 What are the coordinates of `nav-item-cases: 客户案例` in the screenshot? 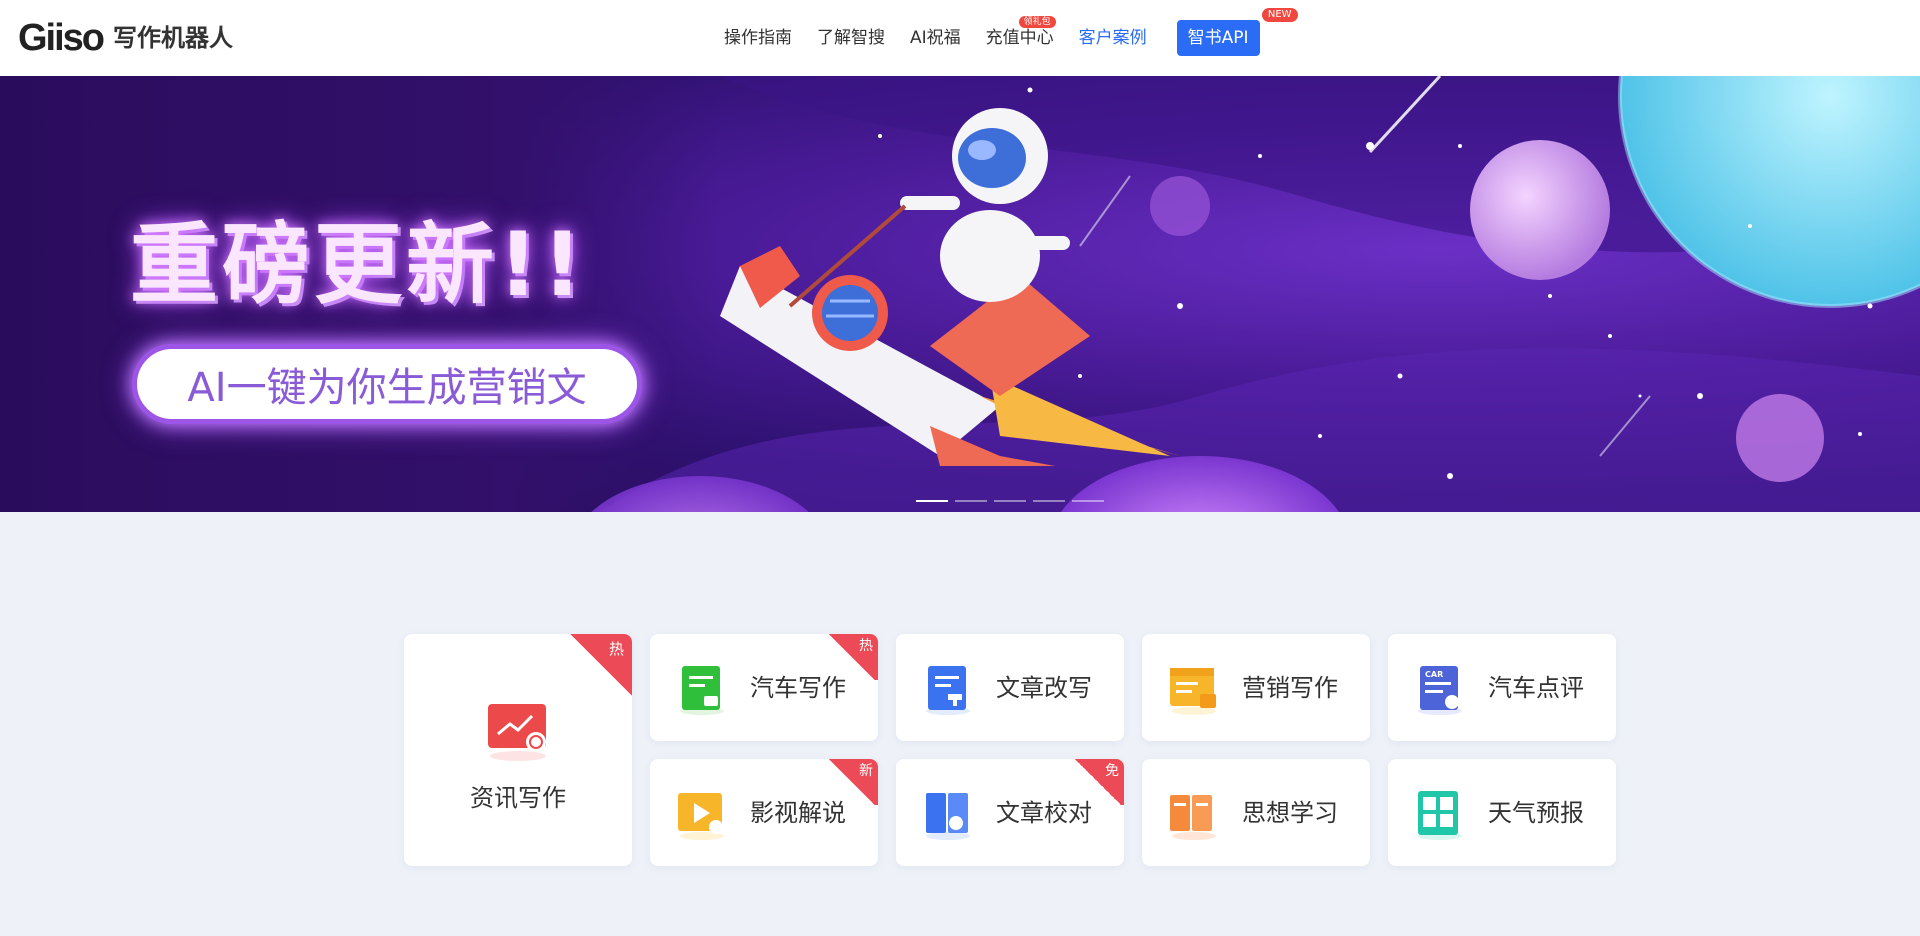 It's located at (1113, 38).